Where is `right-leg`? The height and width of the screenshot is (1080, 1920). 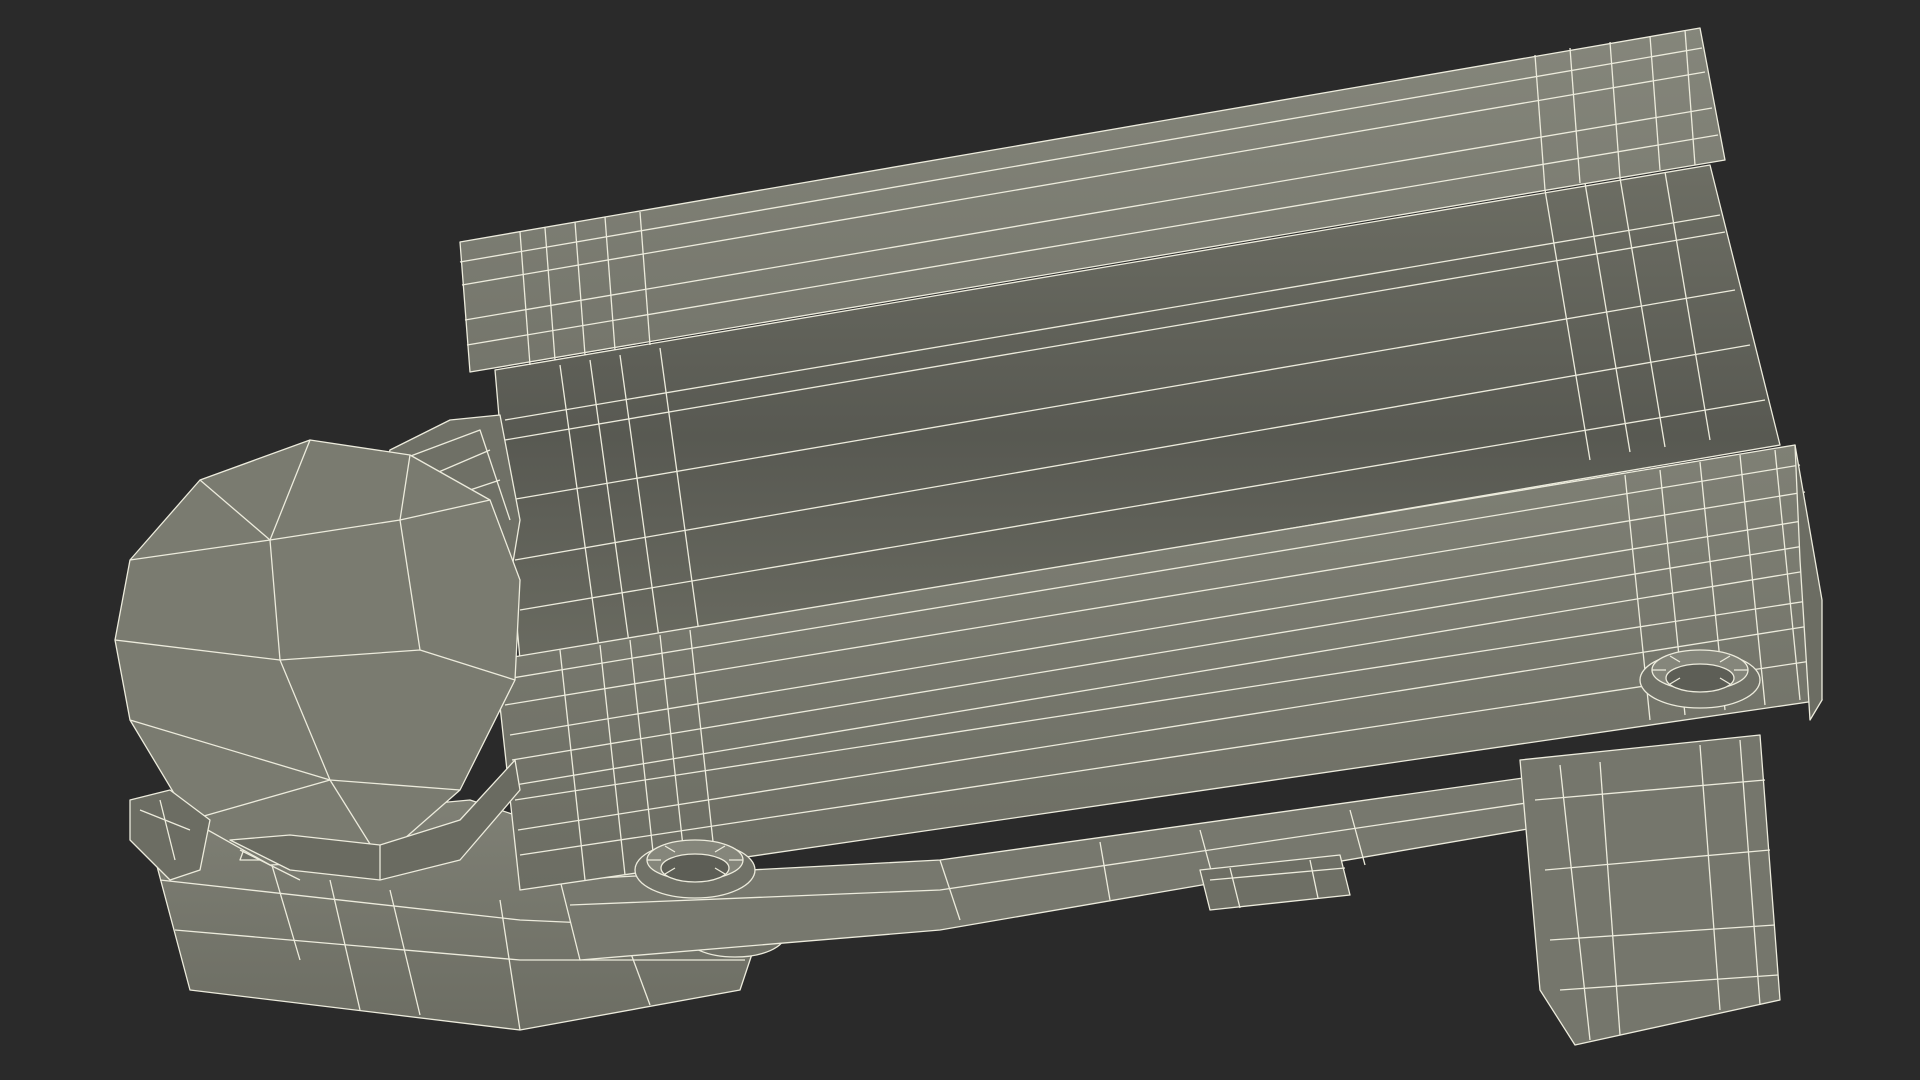
right-leg is located at coordinates (1650, 890).